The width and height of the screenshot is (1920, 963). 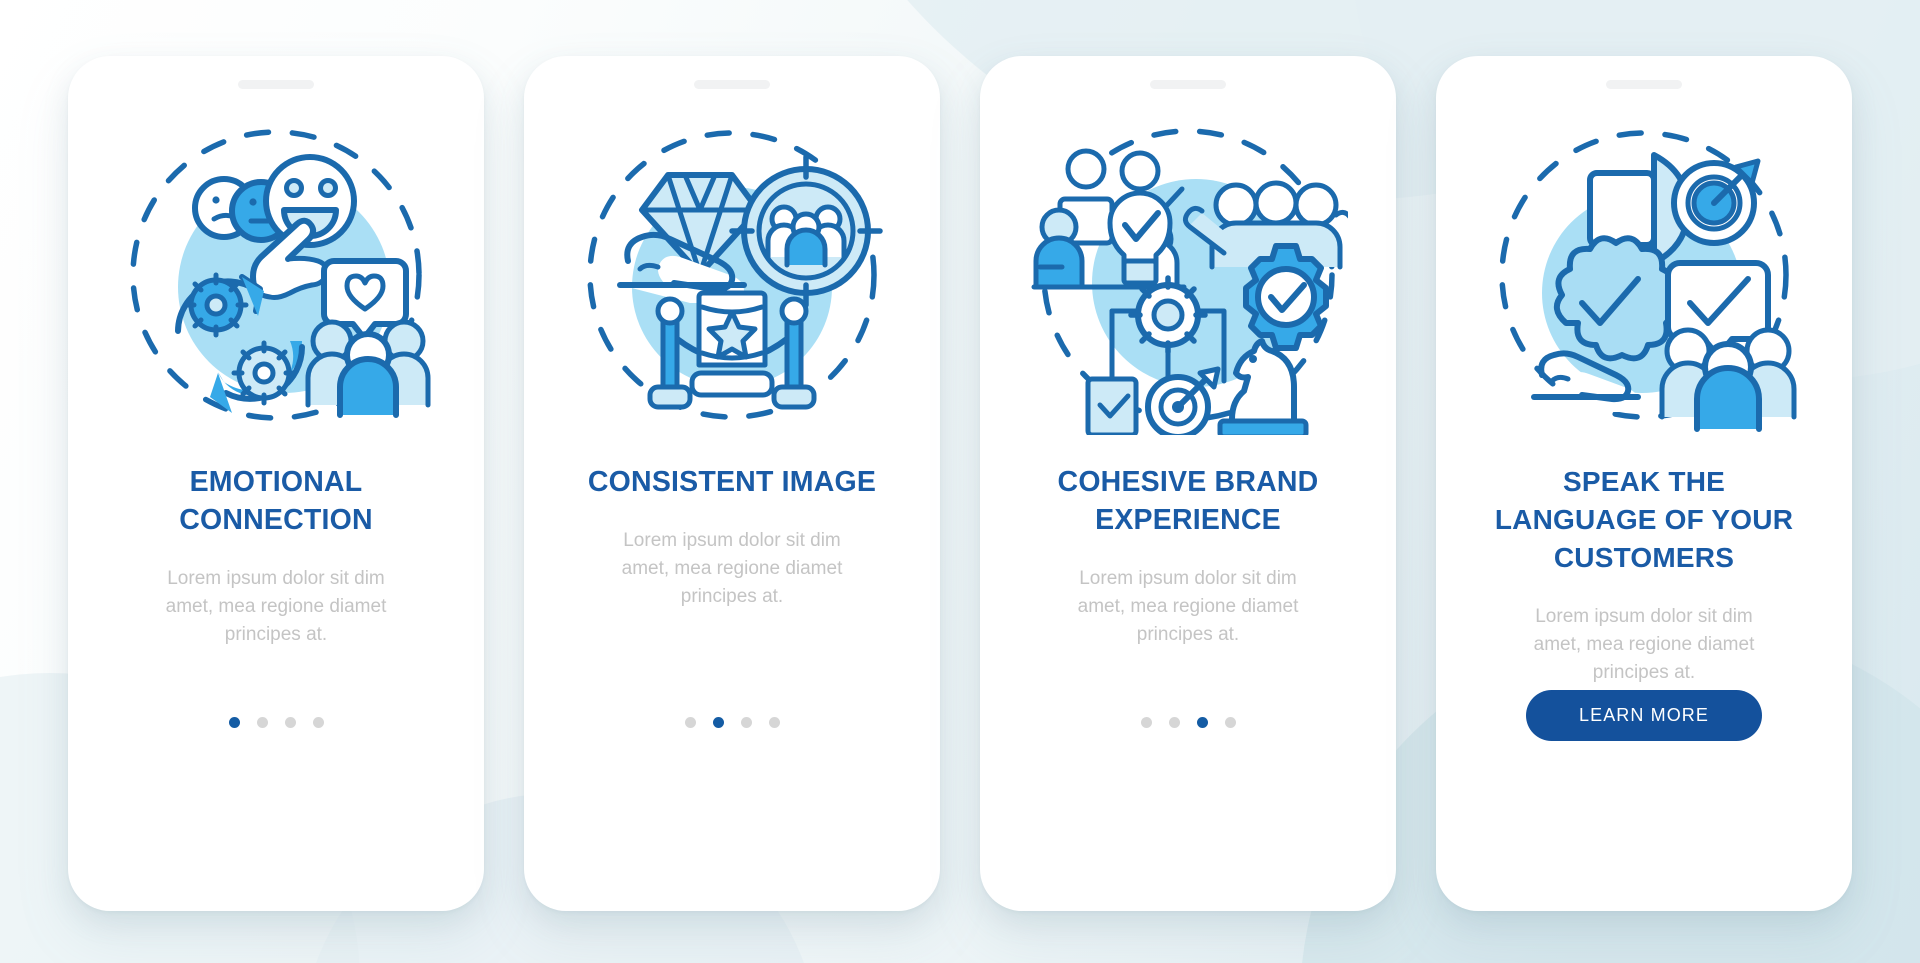 I want to click on consistent-image-illustration, so click(x=732, y=275).